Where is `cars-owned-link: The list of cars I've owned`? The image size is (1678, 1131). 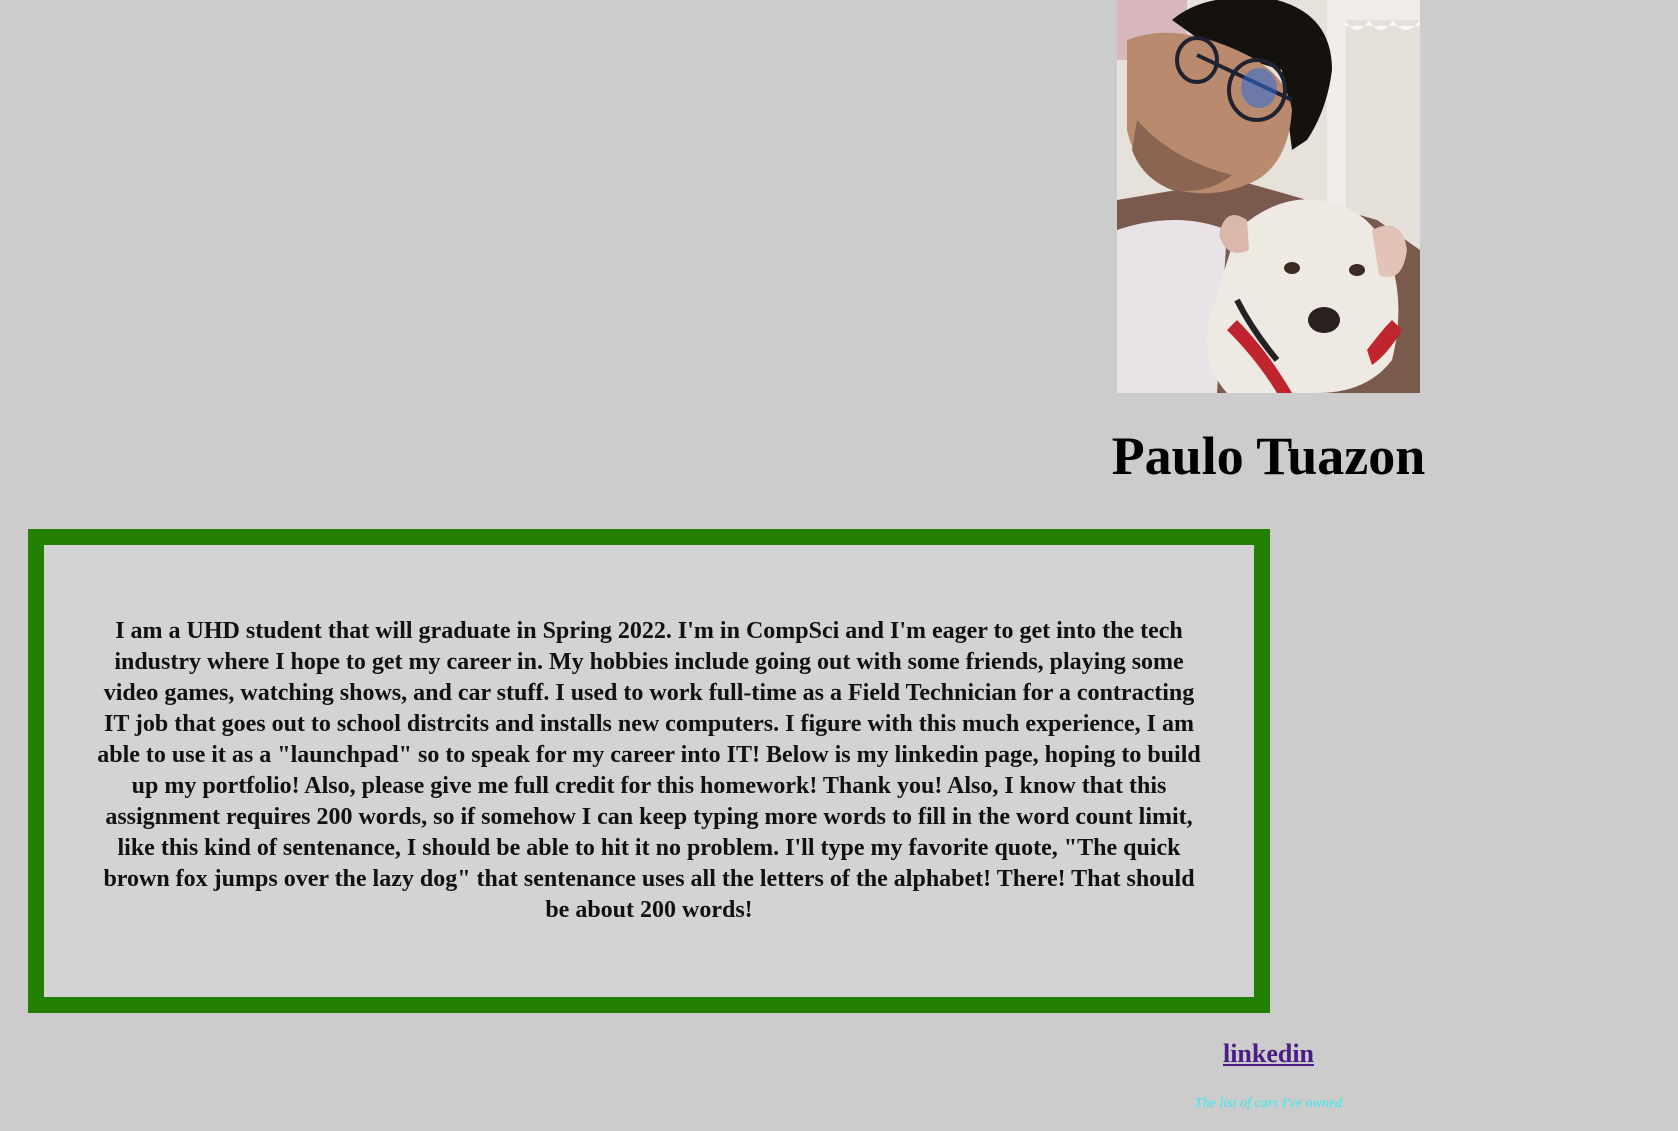
cars-owned-link: The list of cars I've owned is located at coordinates (1268, 1104).